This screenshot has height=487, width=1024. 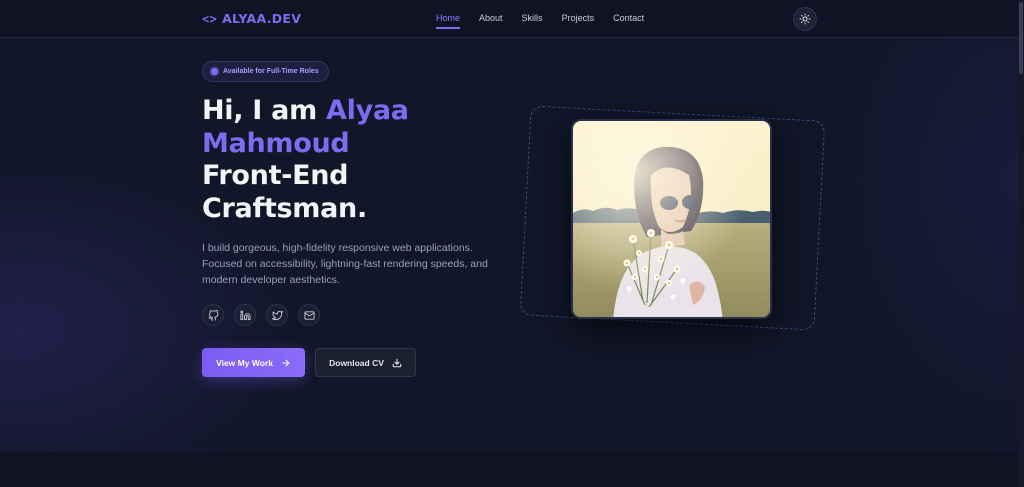 I want to click on github-icon, so click(x=212, y=315).